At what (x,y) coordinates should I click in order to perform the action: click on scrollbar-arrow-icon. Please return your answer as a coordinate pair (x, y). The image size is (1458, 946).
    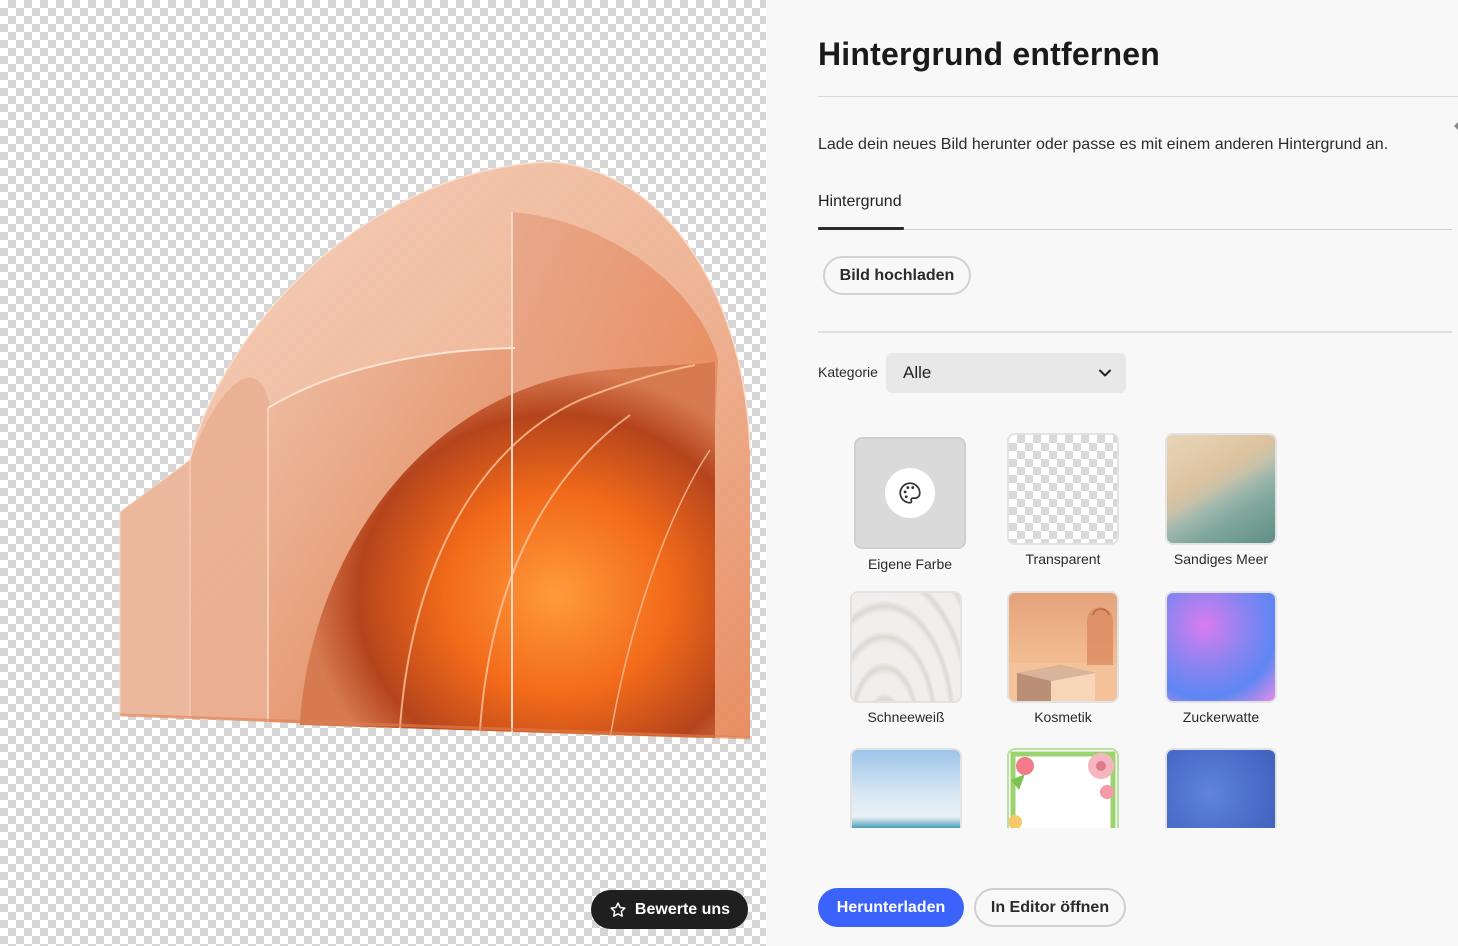
    Looking at the image, I should click on (1456, 126).